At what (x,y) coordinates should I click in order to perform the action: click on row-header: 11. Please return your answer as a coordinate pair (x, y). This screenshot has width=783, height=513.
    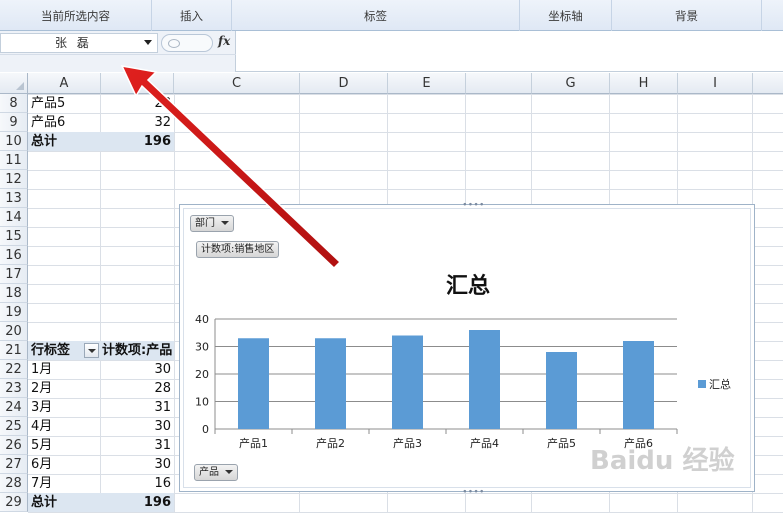
    Looking at the image, I should click on (14, 160).